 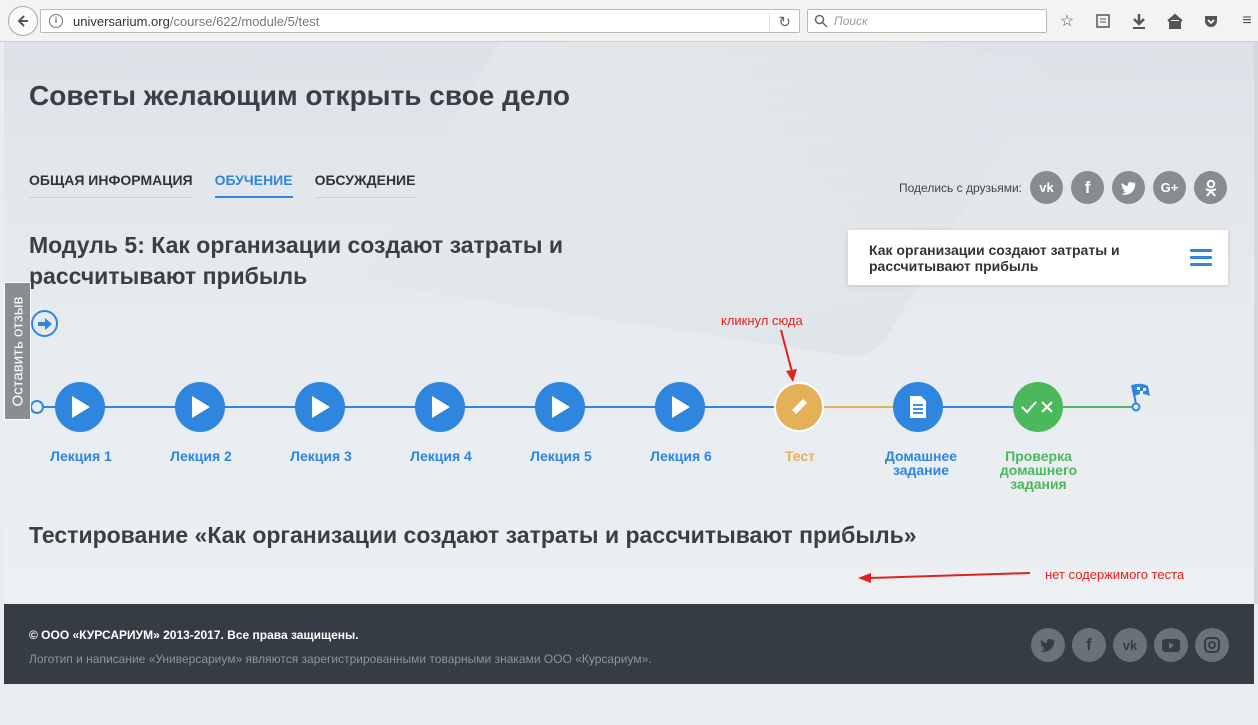 I want to click on pocket-icon, so click(x=1211, y=21).